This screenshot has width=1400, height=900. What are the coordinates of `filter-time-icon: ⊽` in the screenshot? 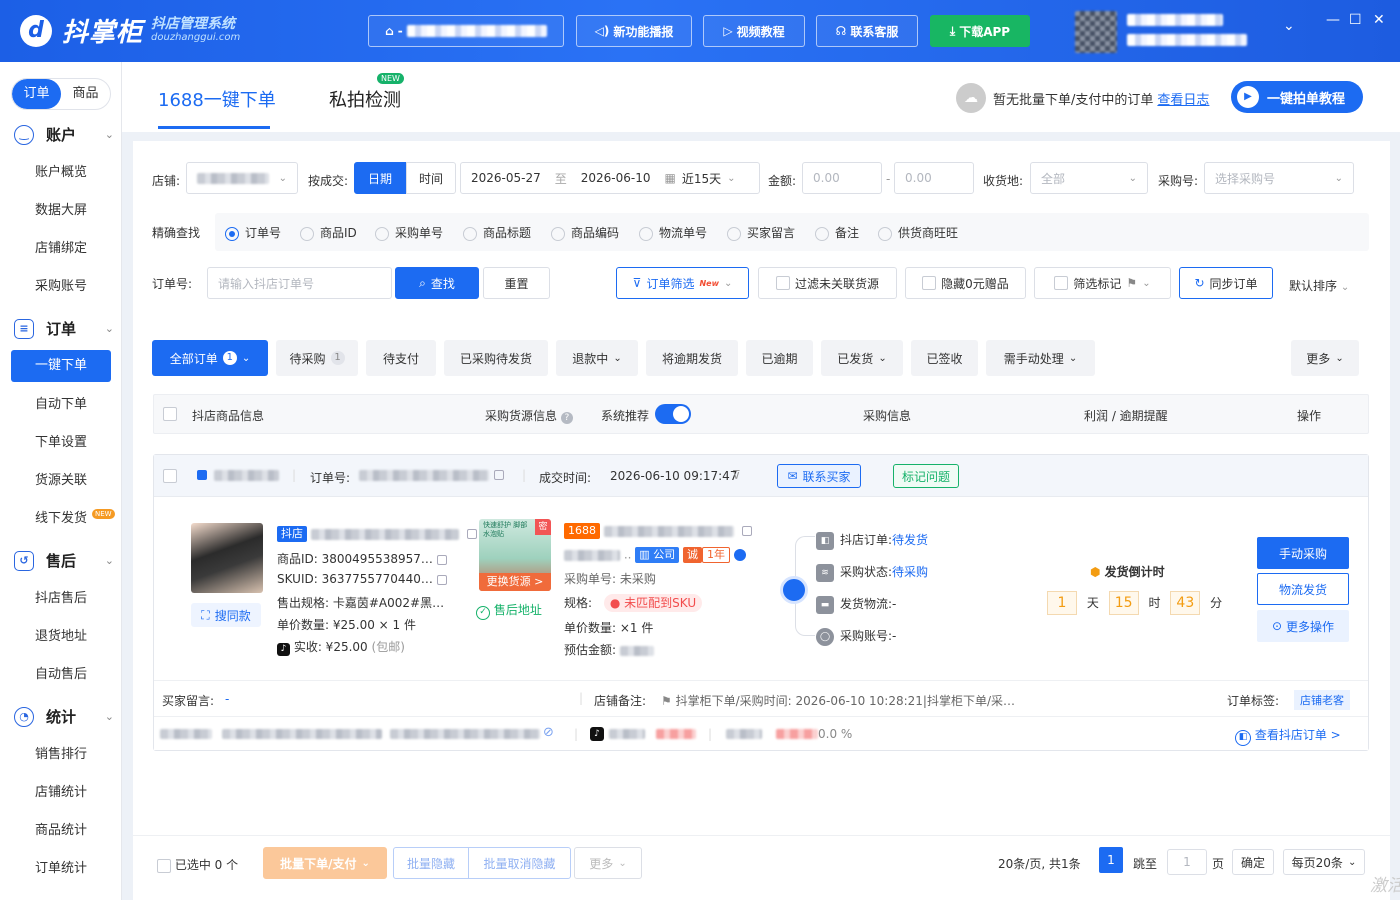 It's located at (736, 475).